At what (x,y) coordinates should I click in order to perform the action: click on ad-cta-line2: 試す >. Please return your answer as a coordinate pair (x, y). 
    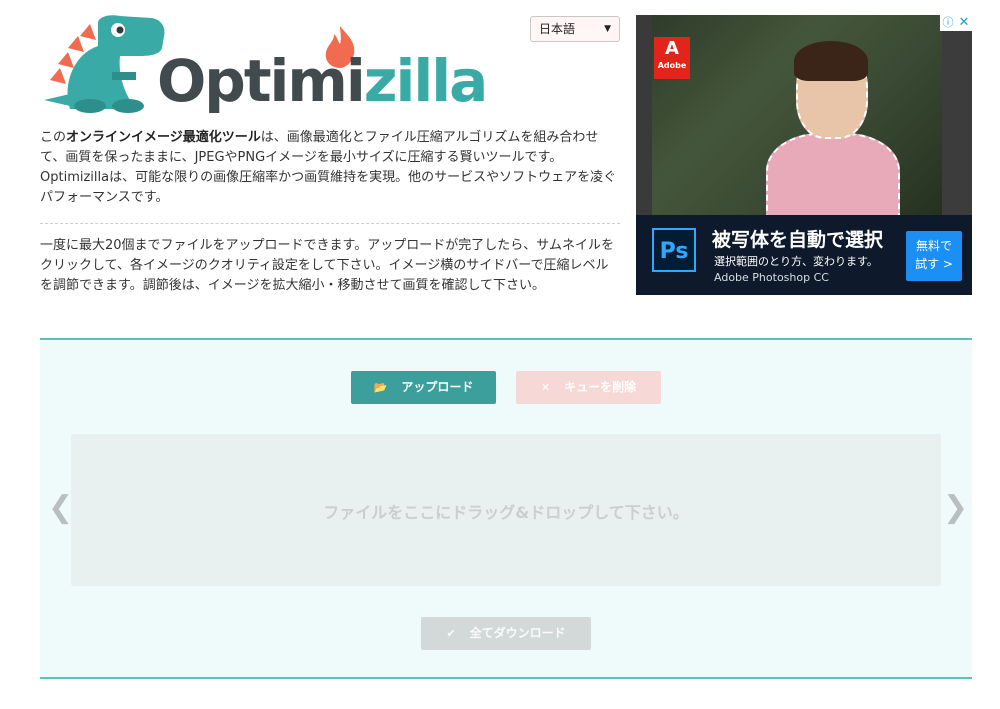
    Looking at the image, I should click on (934, 264).